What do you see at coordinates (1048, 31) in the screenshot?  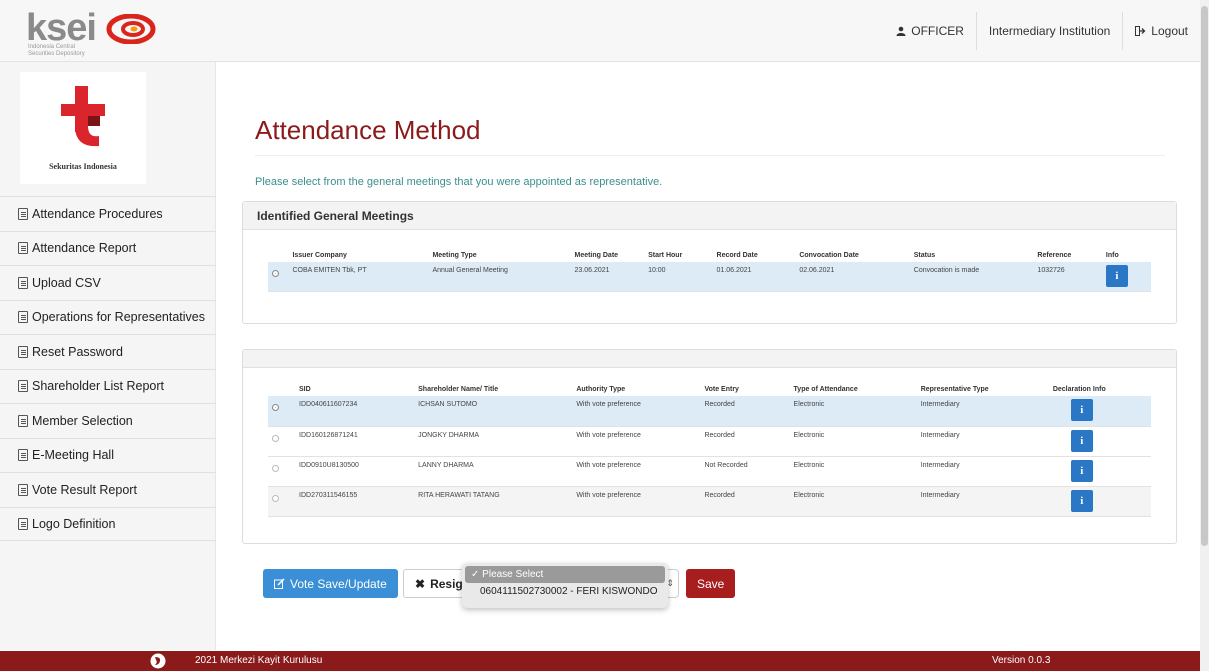 I see `institution-link: Intermediary Institution` at bounding box center [1048, 31].